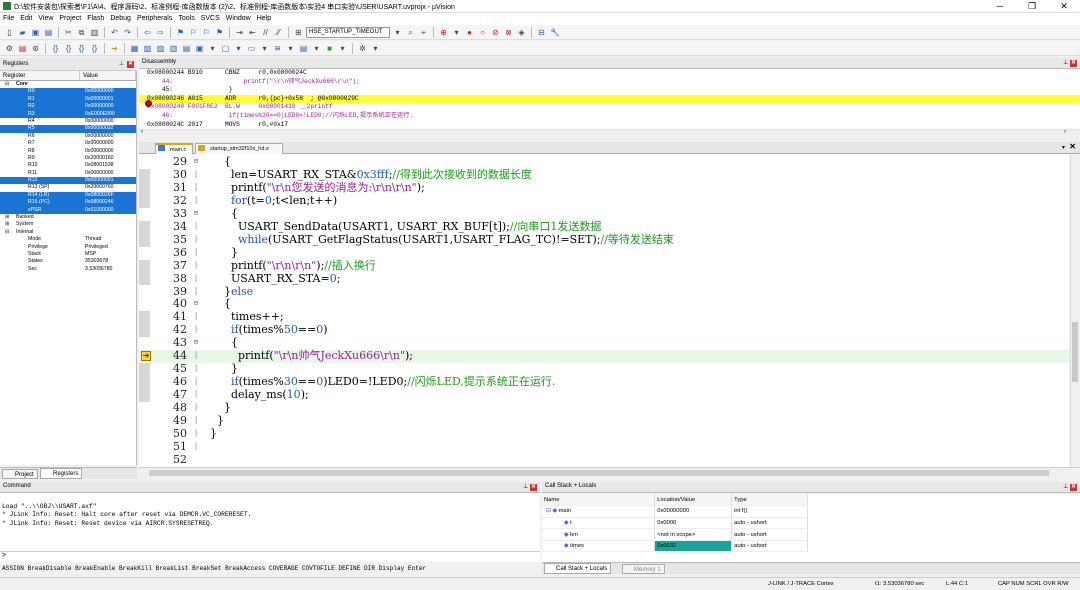 The height and width of the screenshot is (590, 1080). I want to click on register-row: R9 0x20000160, so click(68, 158).